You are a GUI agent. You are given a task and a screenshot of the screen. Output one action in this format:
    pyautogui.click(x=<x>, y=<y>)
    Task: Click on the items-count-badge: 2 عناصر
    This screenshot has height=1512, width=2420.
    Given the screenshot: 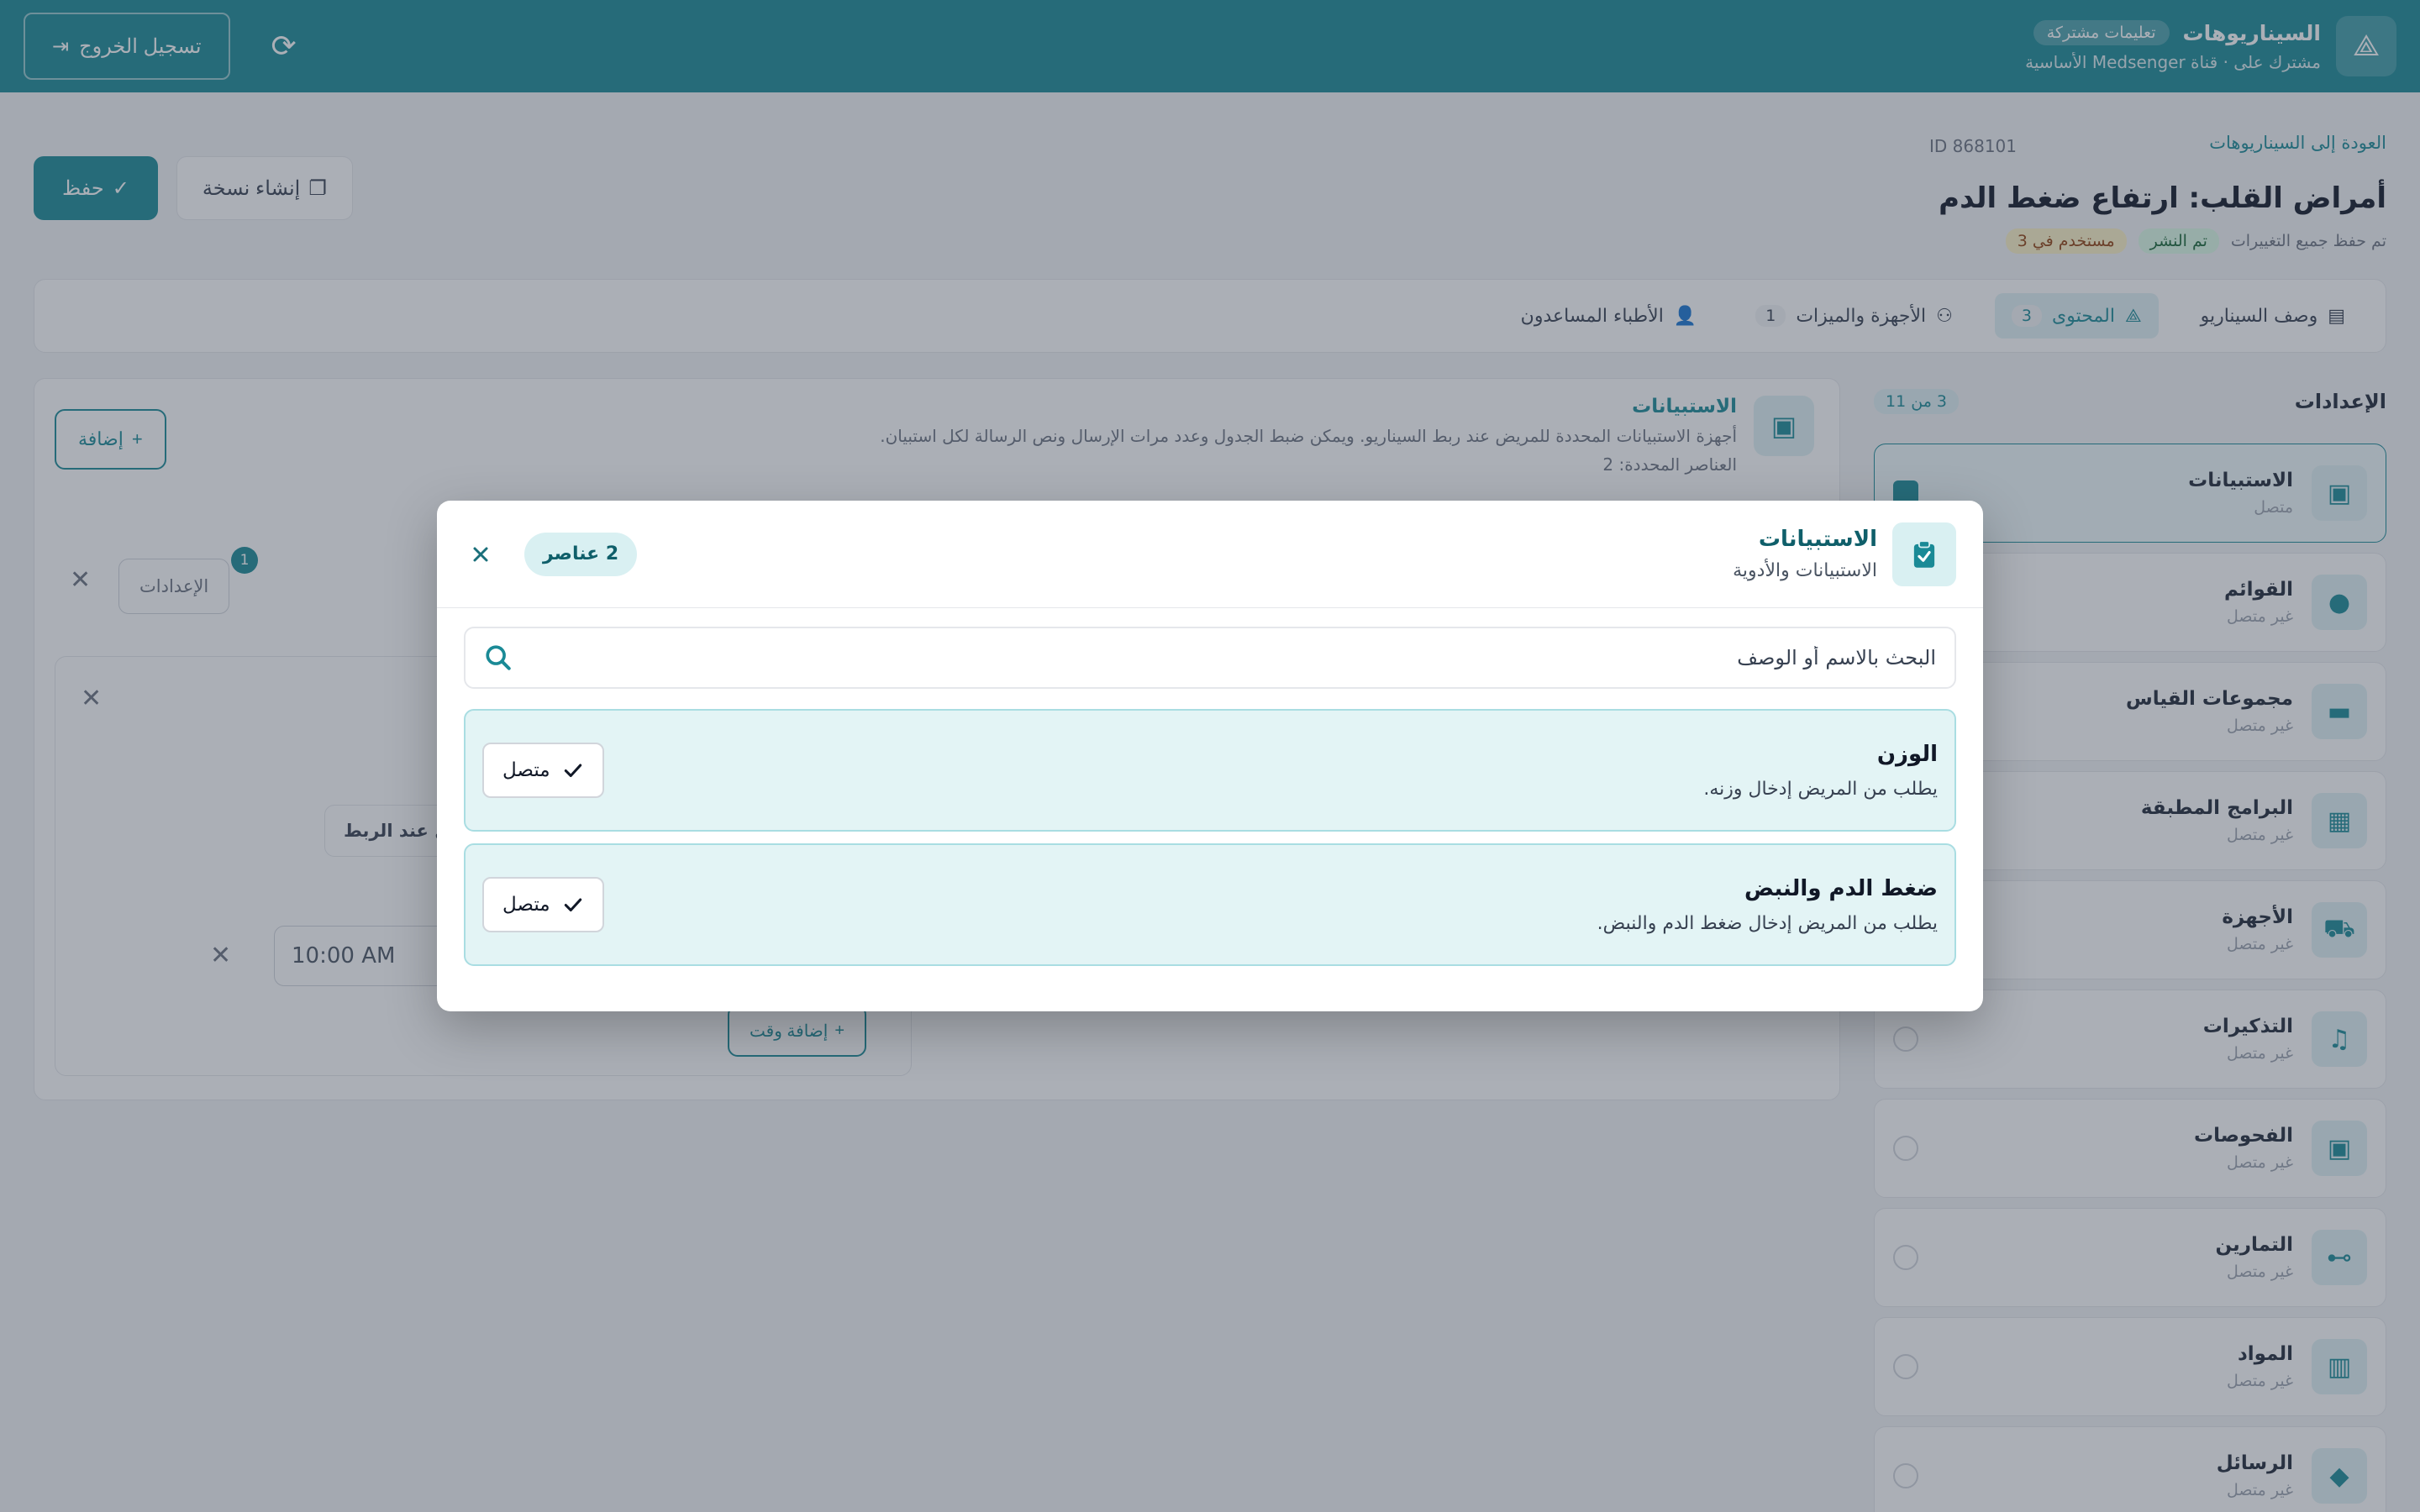 What is the action you would take?
    pyautogui.click(x=581, y=554)
    